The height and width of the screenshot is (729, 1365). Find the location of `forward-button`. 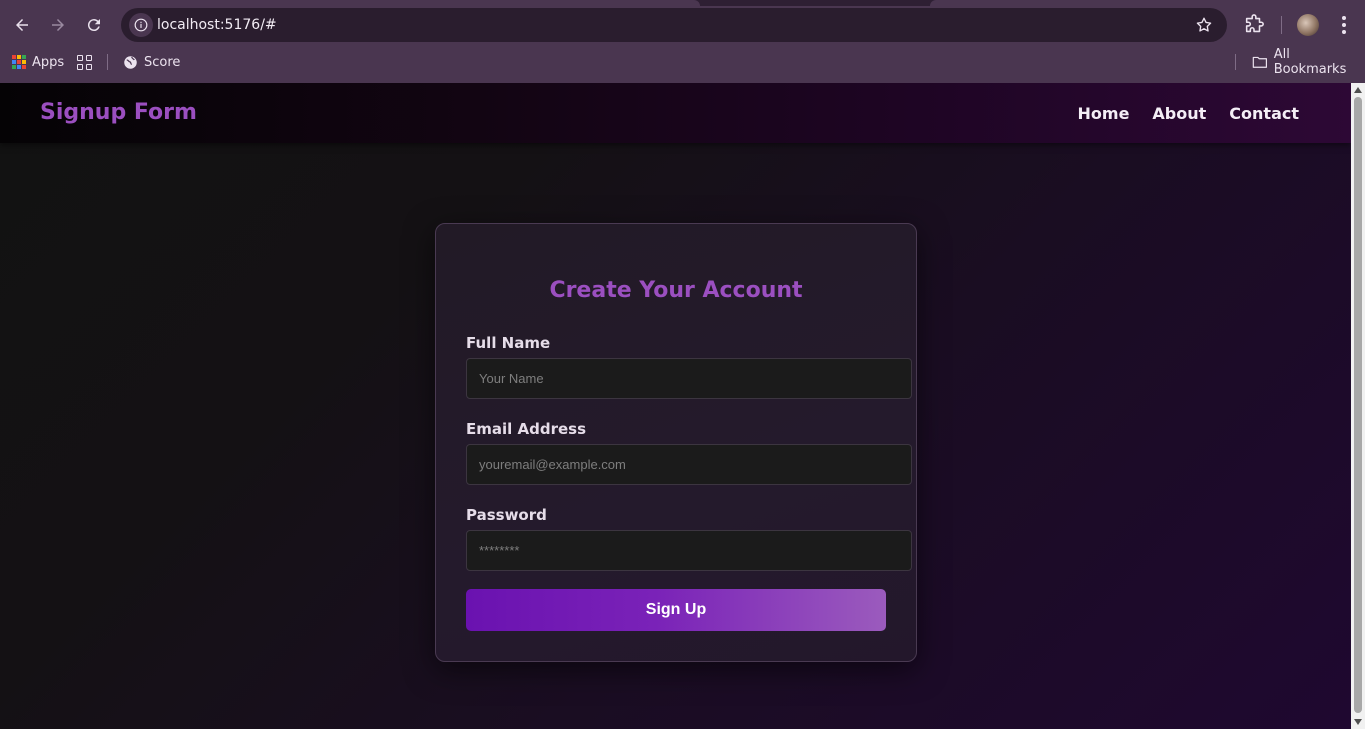

forward-button is located at coordinates (58, 25).